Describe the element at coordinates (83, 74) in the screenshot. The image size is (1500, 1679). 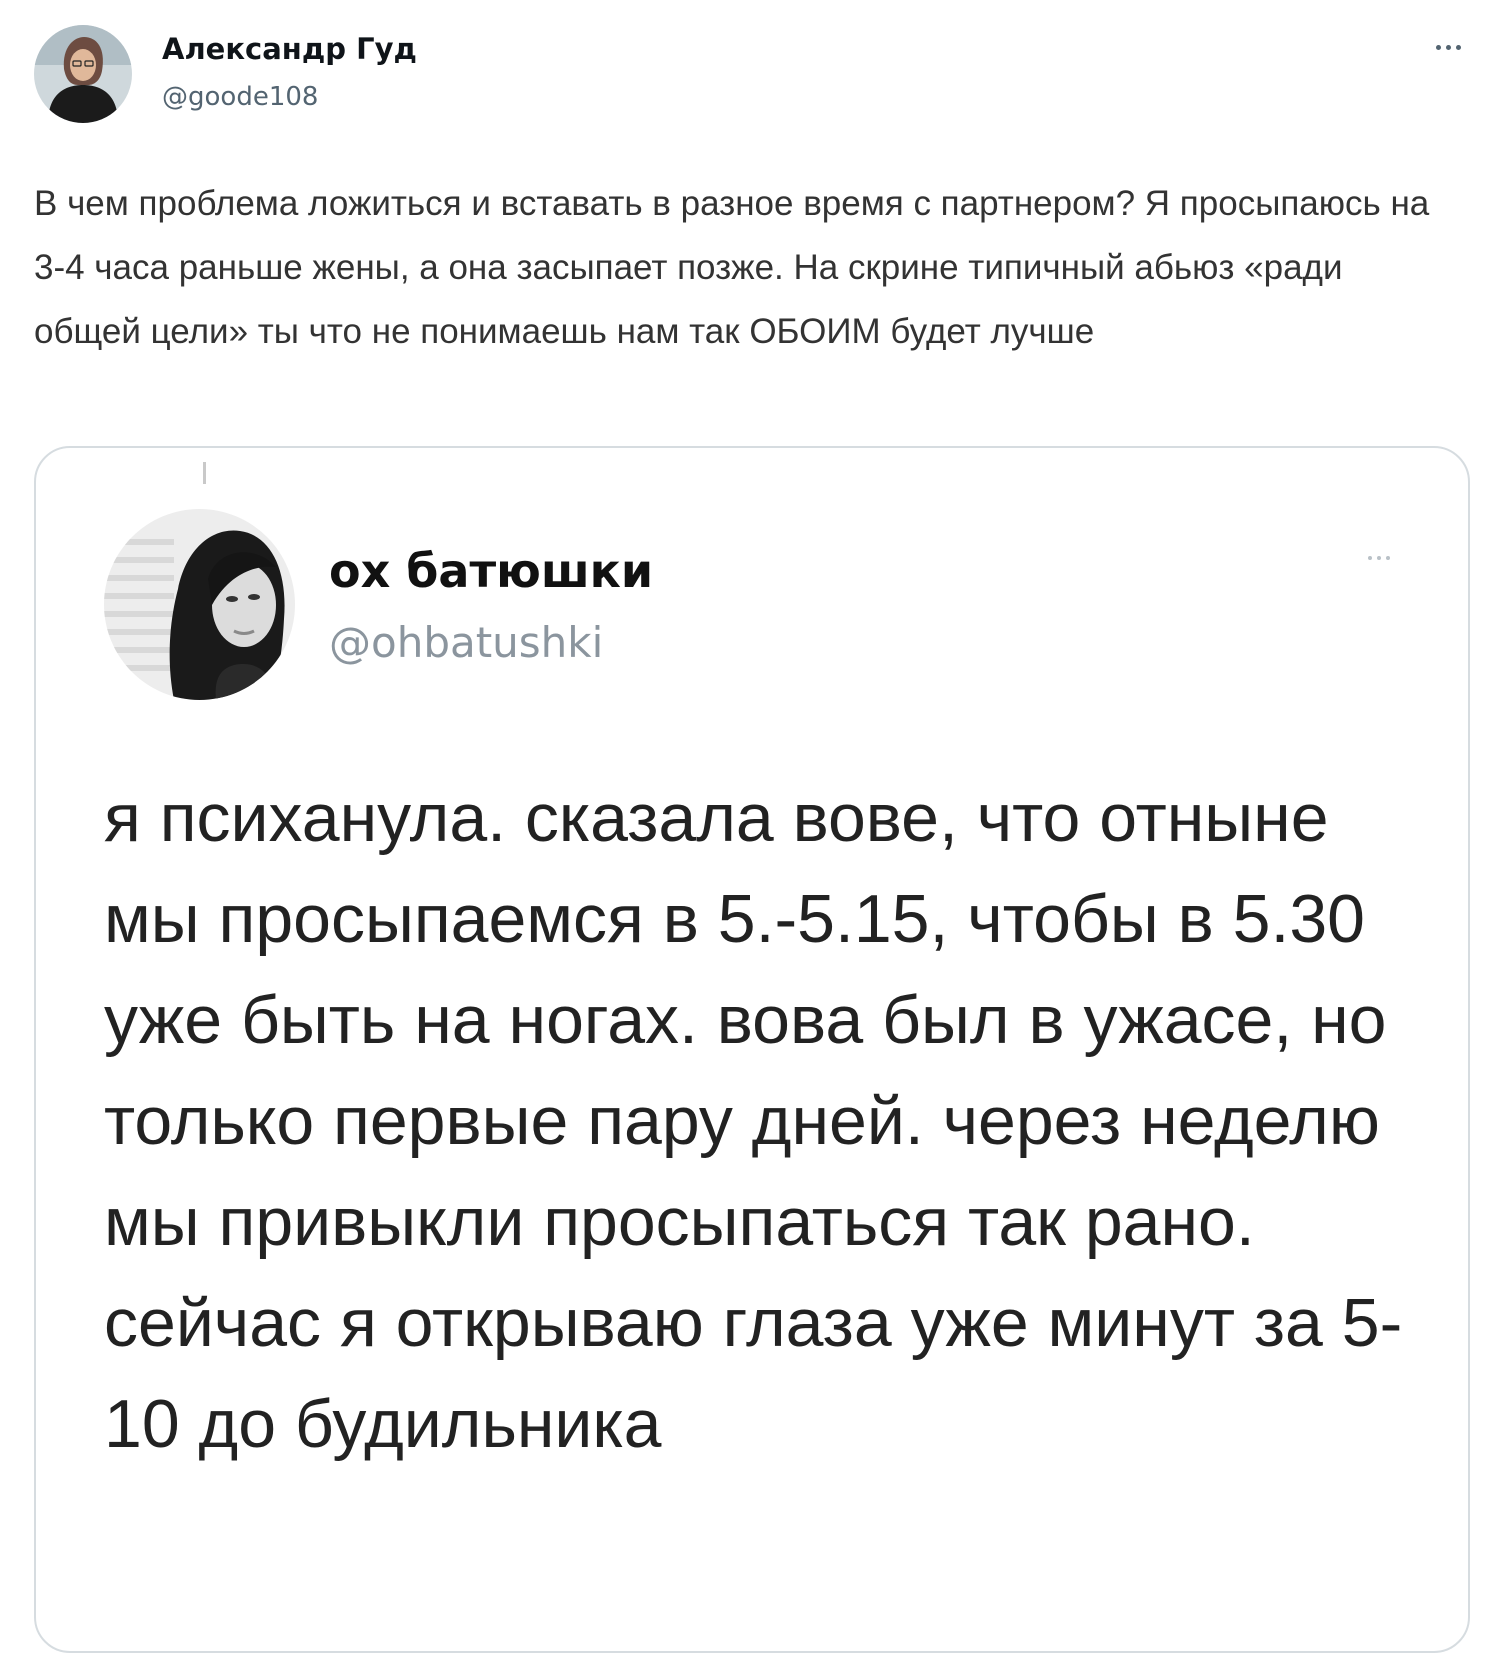
I see `author-avatar` at that location.